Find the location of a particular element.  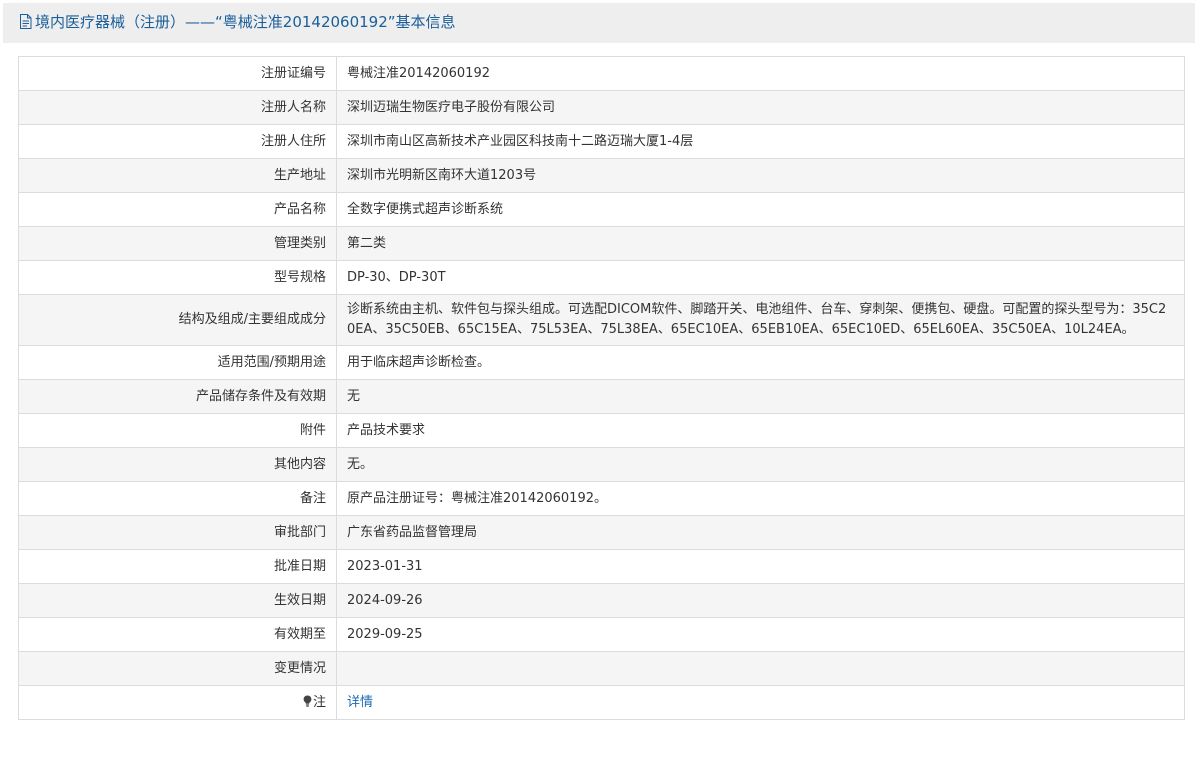

row-value-management-category: 第二类 is located at coordinates (760, 243).